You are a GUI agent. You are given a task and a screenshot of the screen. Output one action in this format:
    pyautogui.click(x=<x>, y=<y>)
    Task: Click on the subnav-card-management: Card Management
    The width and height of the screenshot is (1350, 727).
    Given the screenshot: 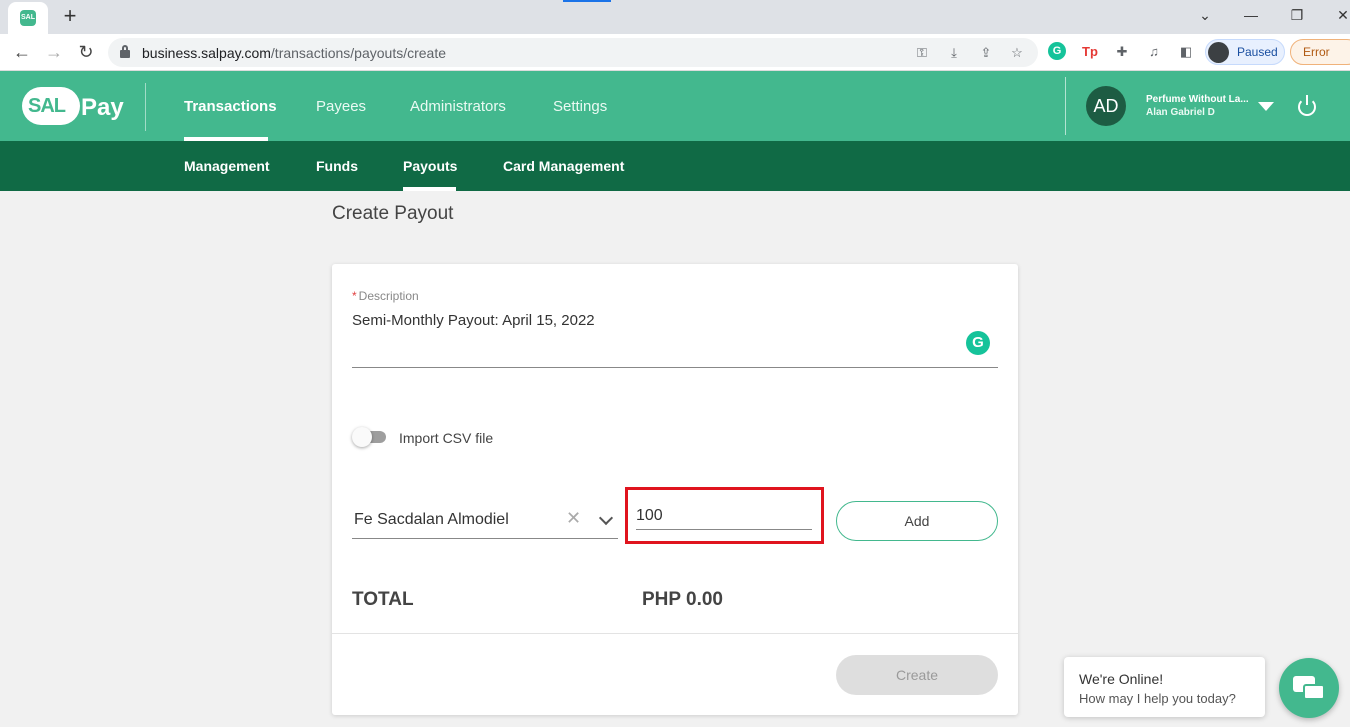 What is the action you would take?
    pyautogui.click(x=563, y=166)
    